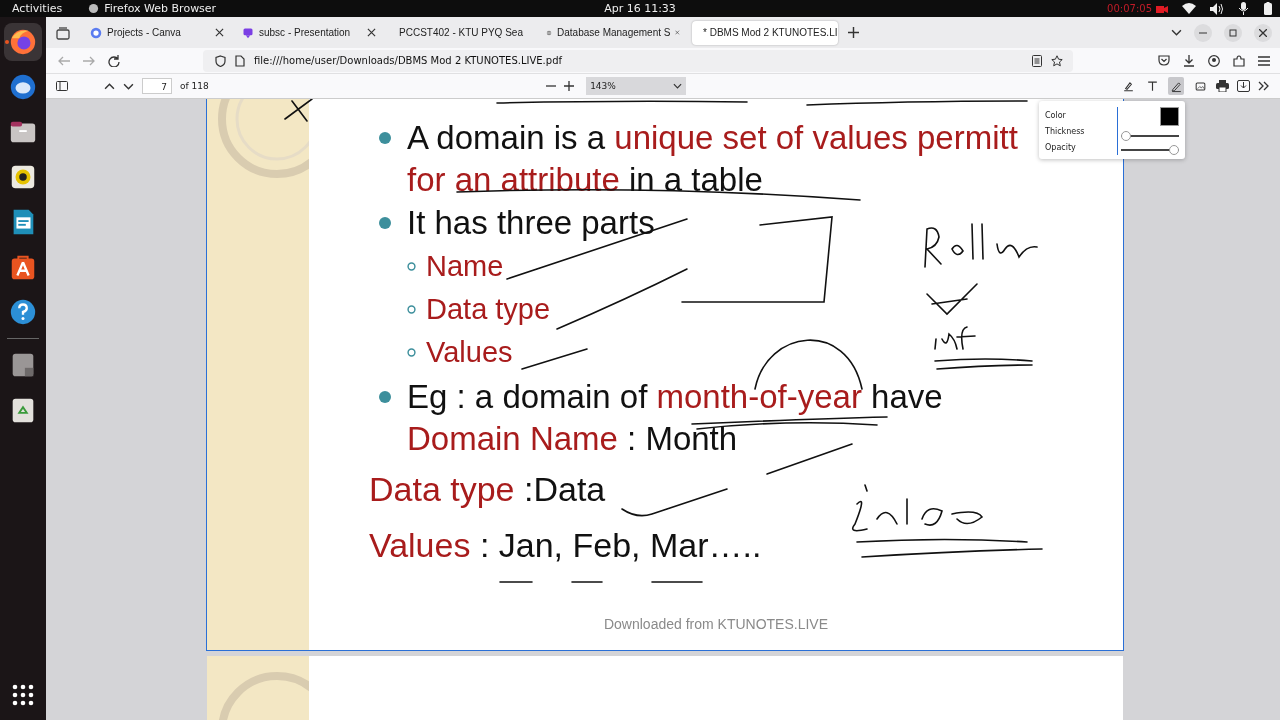 The width and height of the screenshot is (1280, 720). I want to click on browser-tab: Database Management S, so click(613, 32).